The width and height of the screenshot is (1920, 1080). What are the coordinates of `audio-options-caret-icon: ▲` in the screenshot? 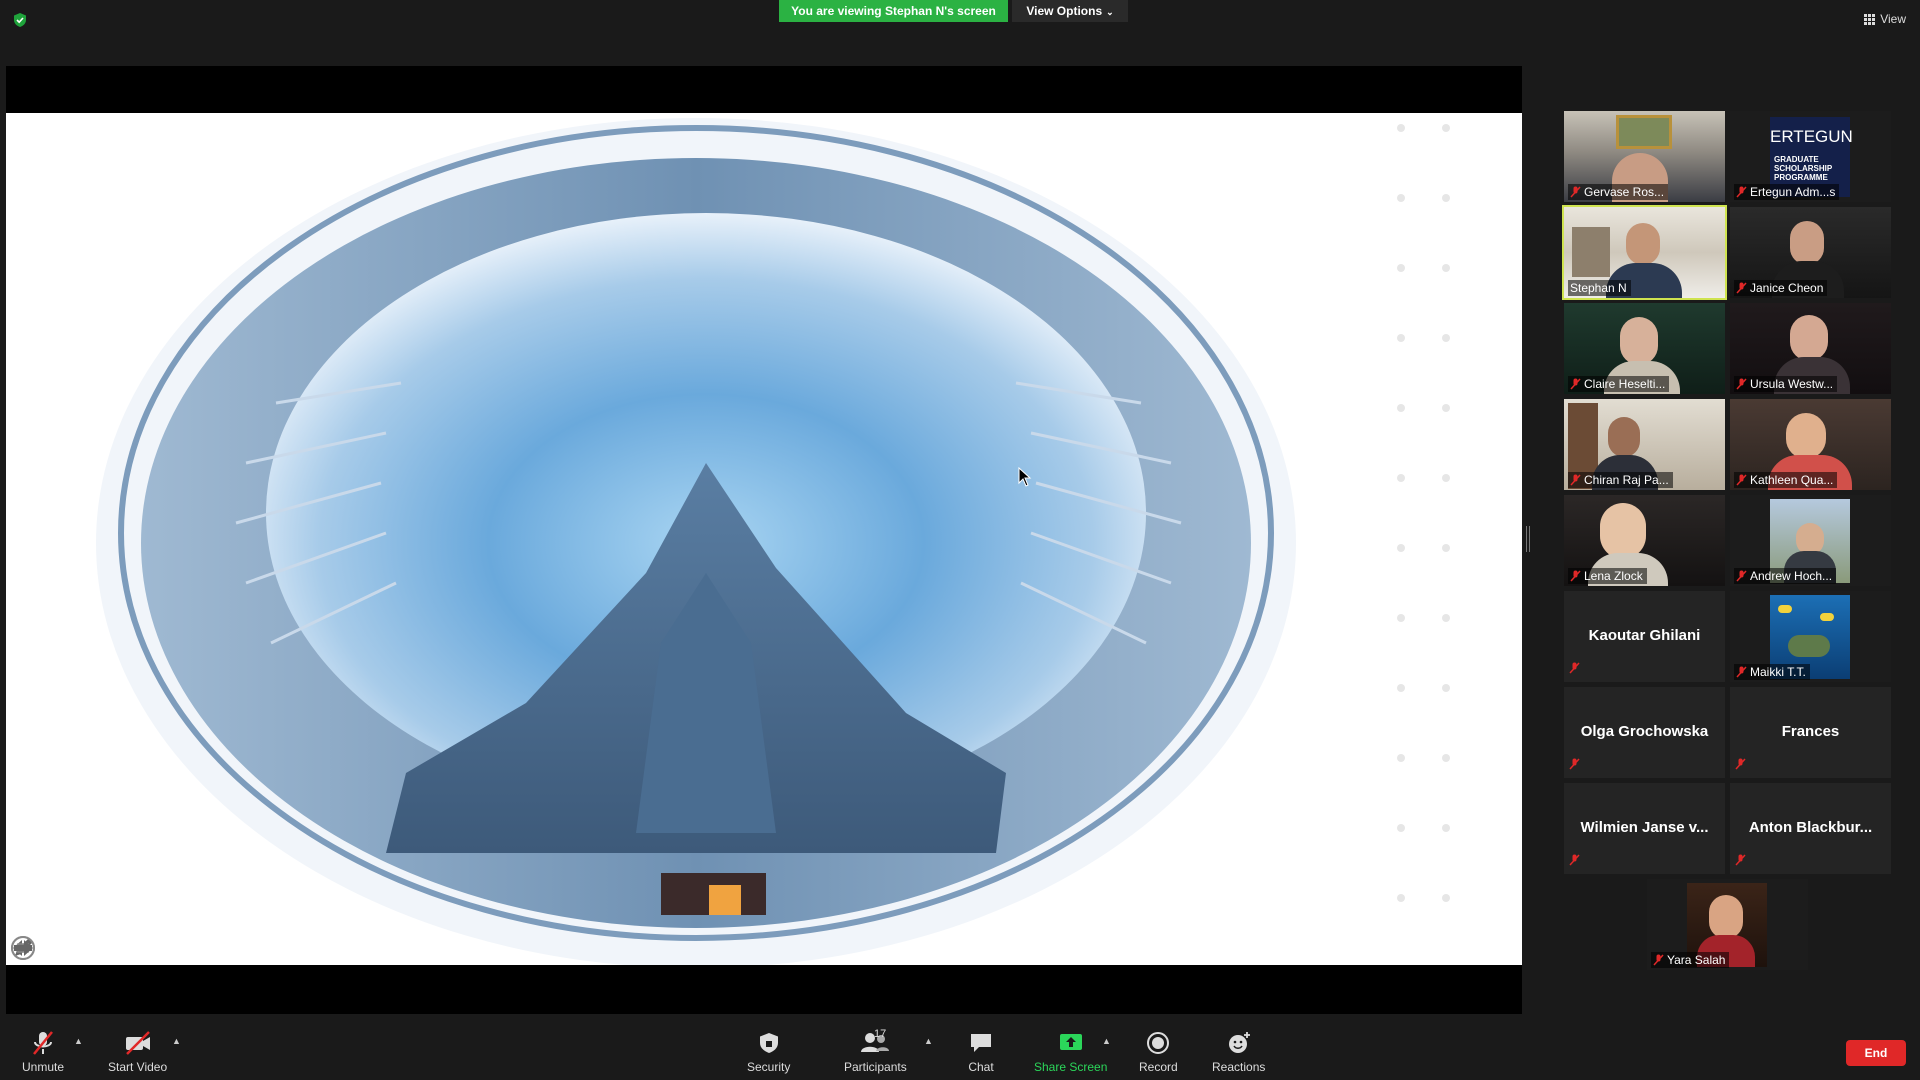 It's located at (78, 1041).